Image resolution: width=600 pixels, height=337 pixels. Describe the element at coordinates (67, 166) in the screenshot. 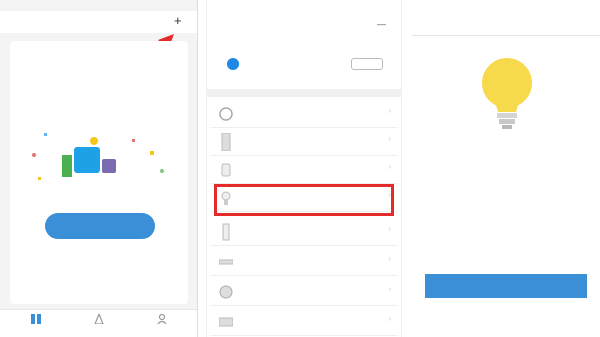

I see `green-block-icon` at that location.